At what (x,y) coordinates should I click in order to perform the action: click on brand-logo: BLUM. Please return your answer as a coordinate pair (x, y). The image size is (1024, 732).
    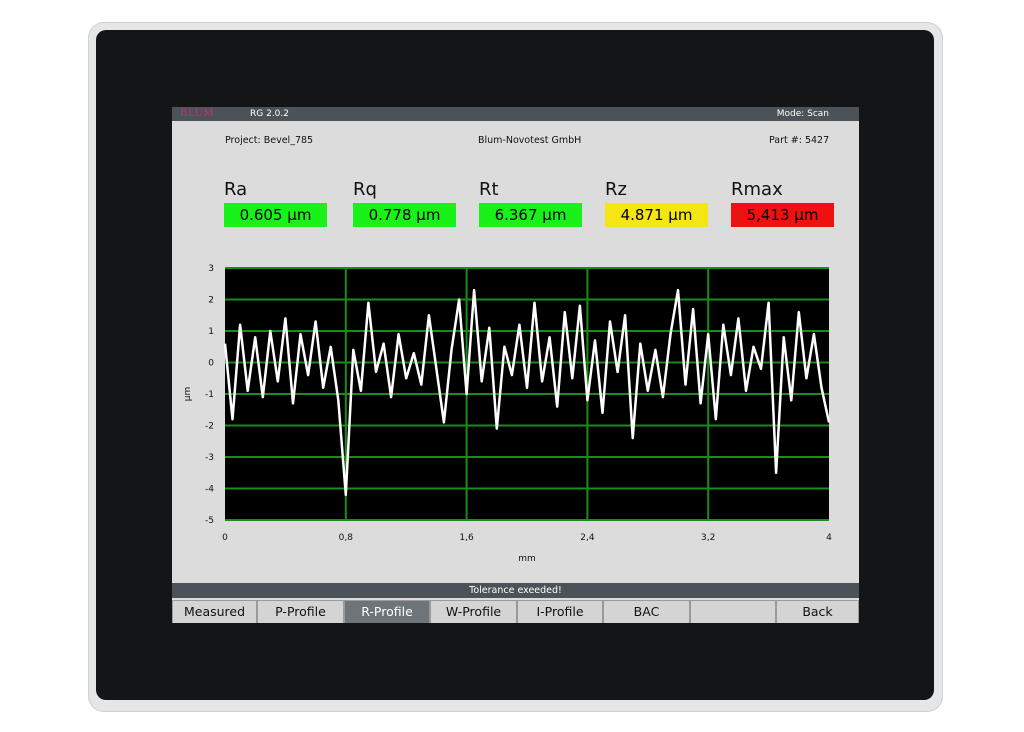
    Looking at the image, I should click on (197, 113).